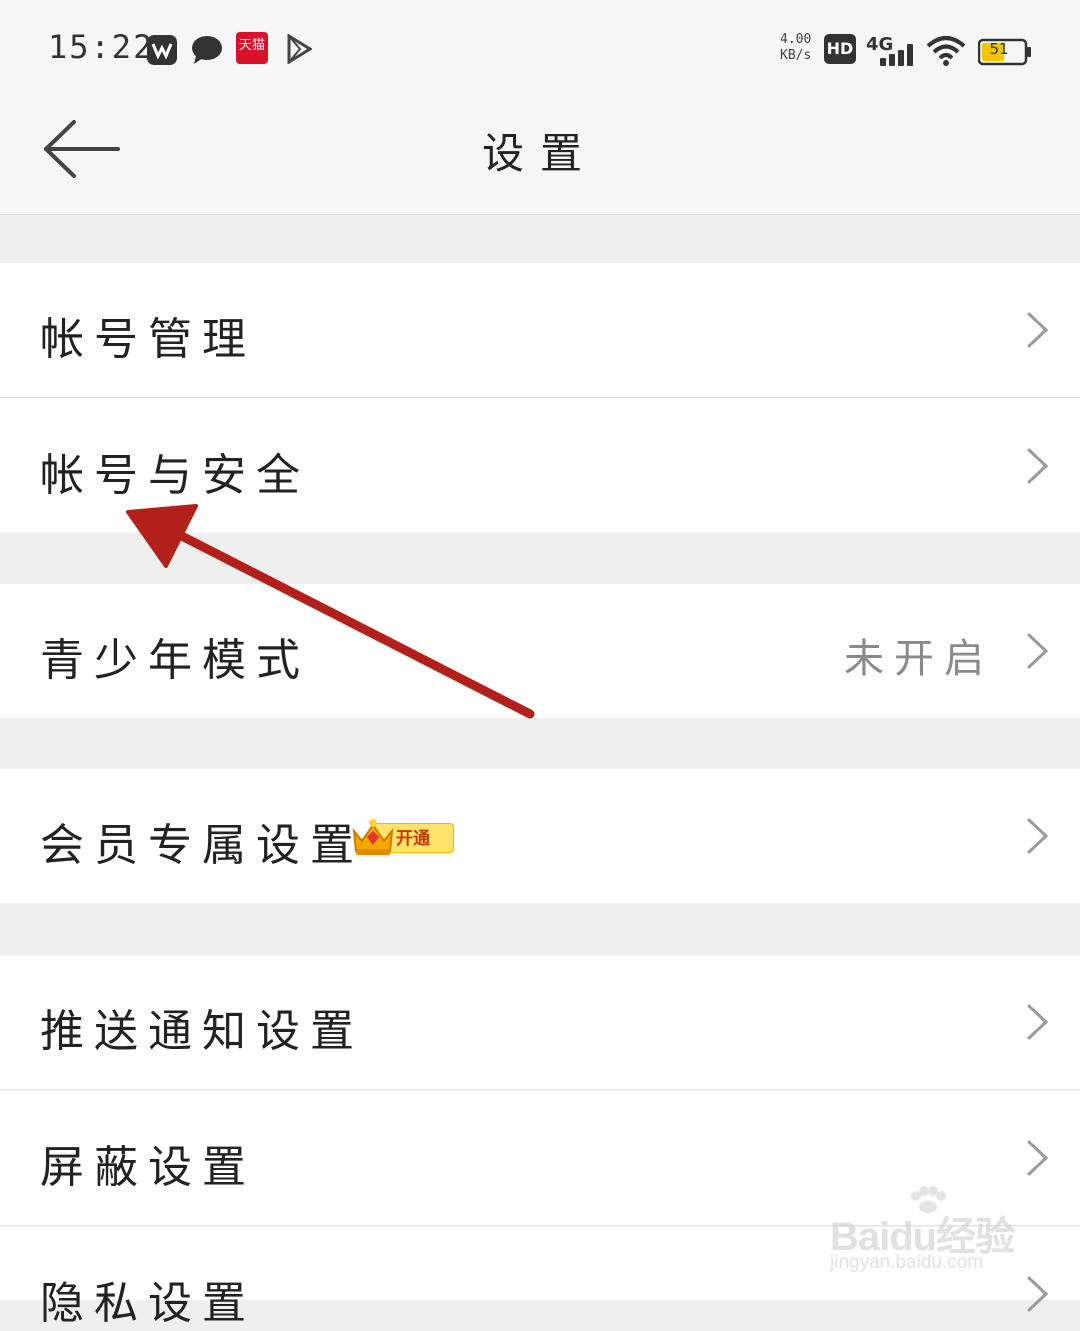 This screenshot has width=1080, height=1331. Describe the element at coordinates (919, 659) in the screenshot. I see `teen-mode-status: 未开启` at that location.